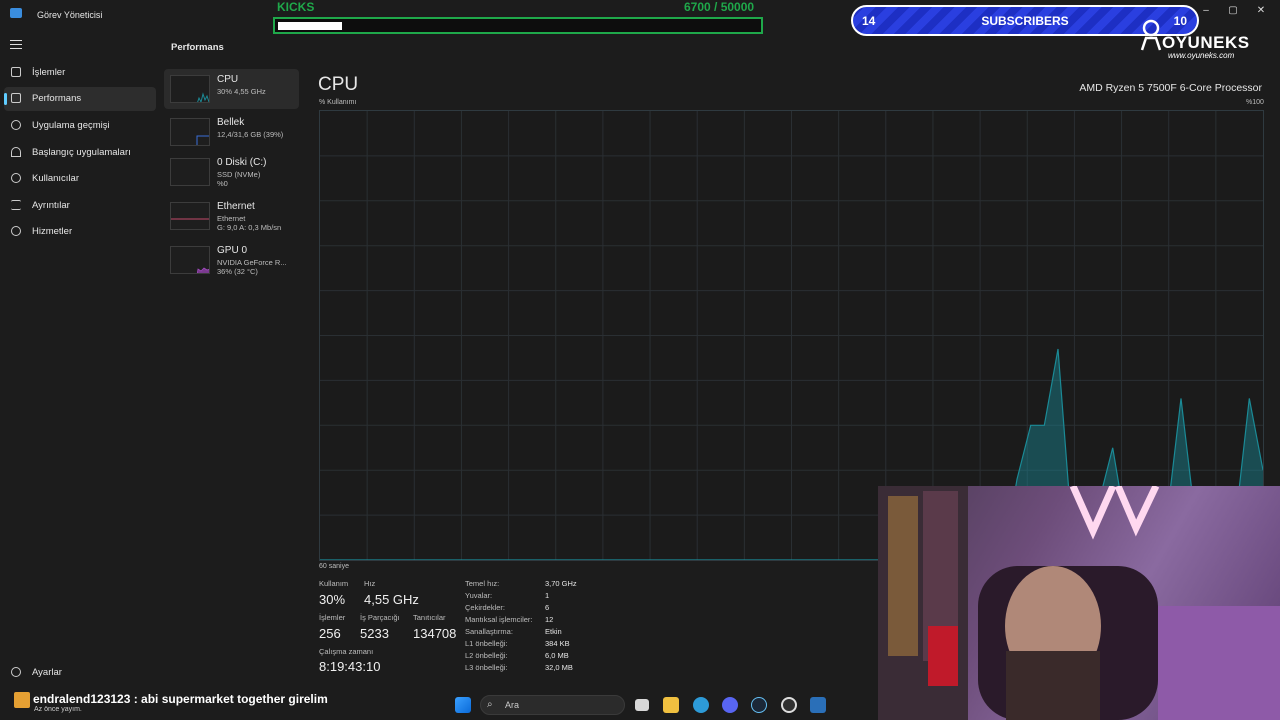 The height and width of the screenshot is (720, 1280). Describe the element at coordinates (232, 250) in the screenshot. I see `perf-item-name: GPU 0` at that location.